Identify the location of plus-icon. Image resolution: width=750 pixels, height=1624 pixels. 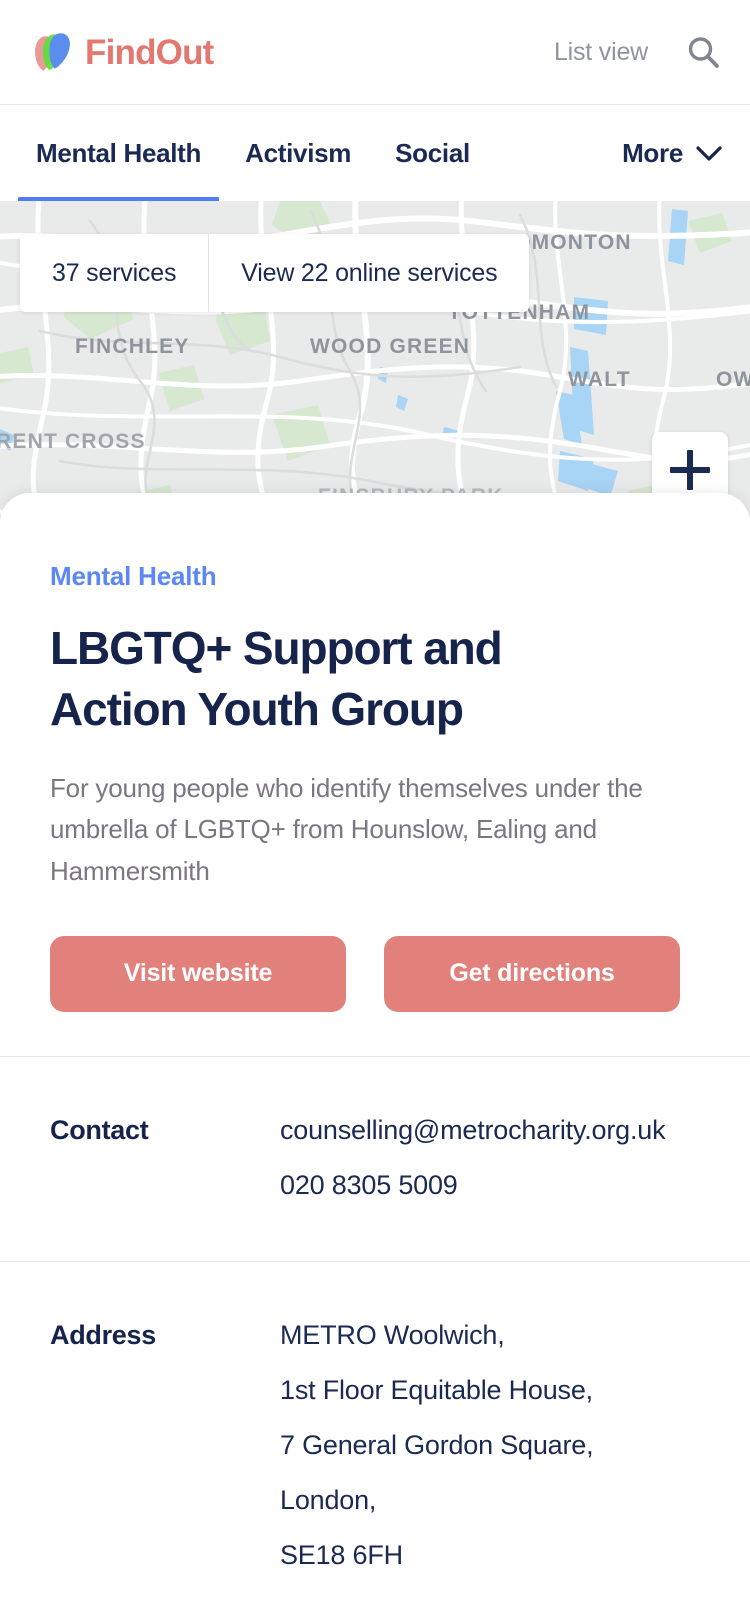
(690, 470).